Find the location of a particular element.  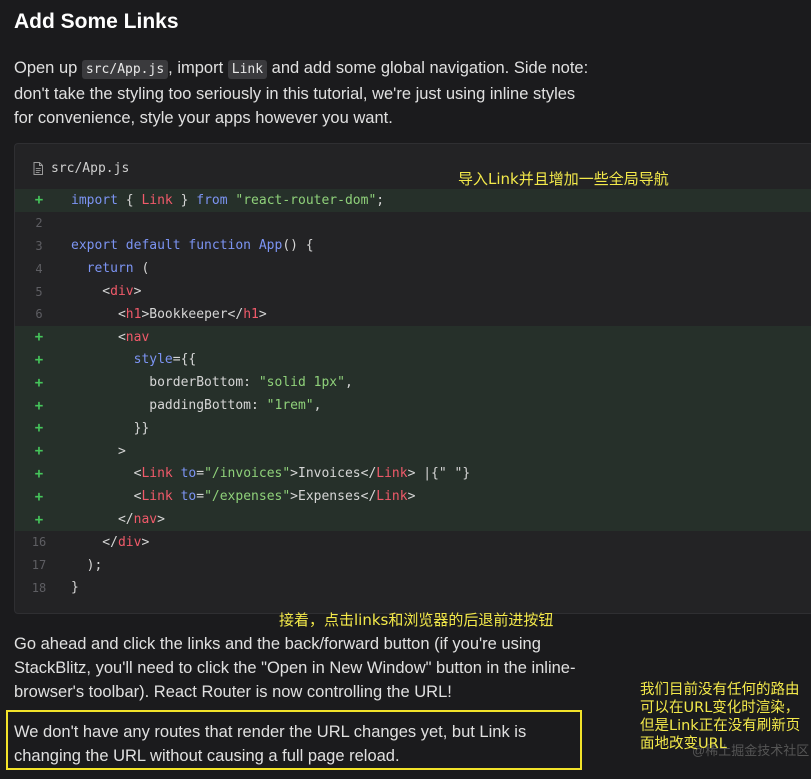

section-heading: Add Some Links is located at coordinates (96, 21).